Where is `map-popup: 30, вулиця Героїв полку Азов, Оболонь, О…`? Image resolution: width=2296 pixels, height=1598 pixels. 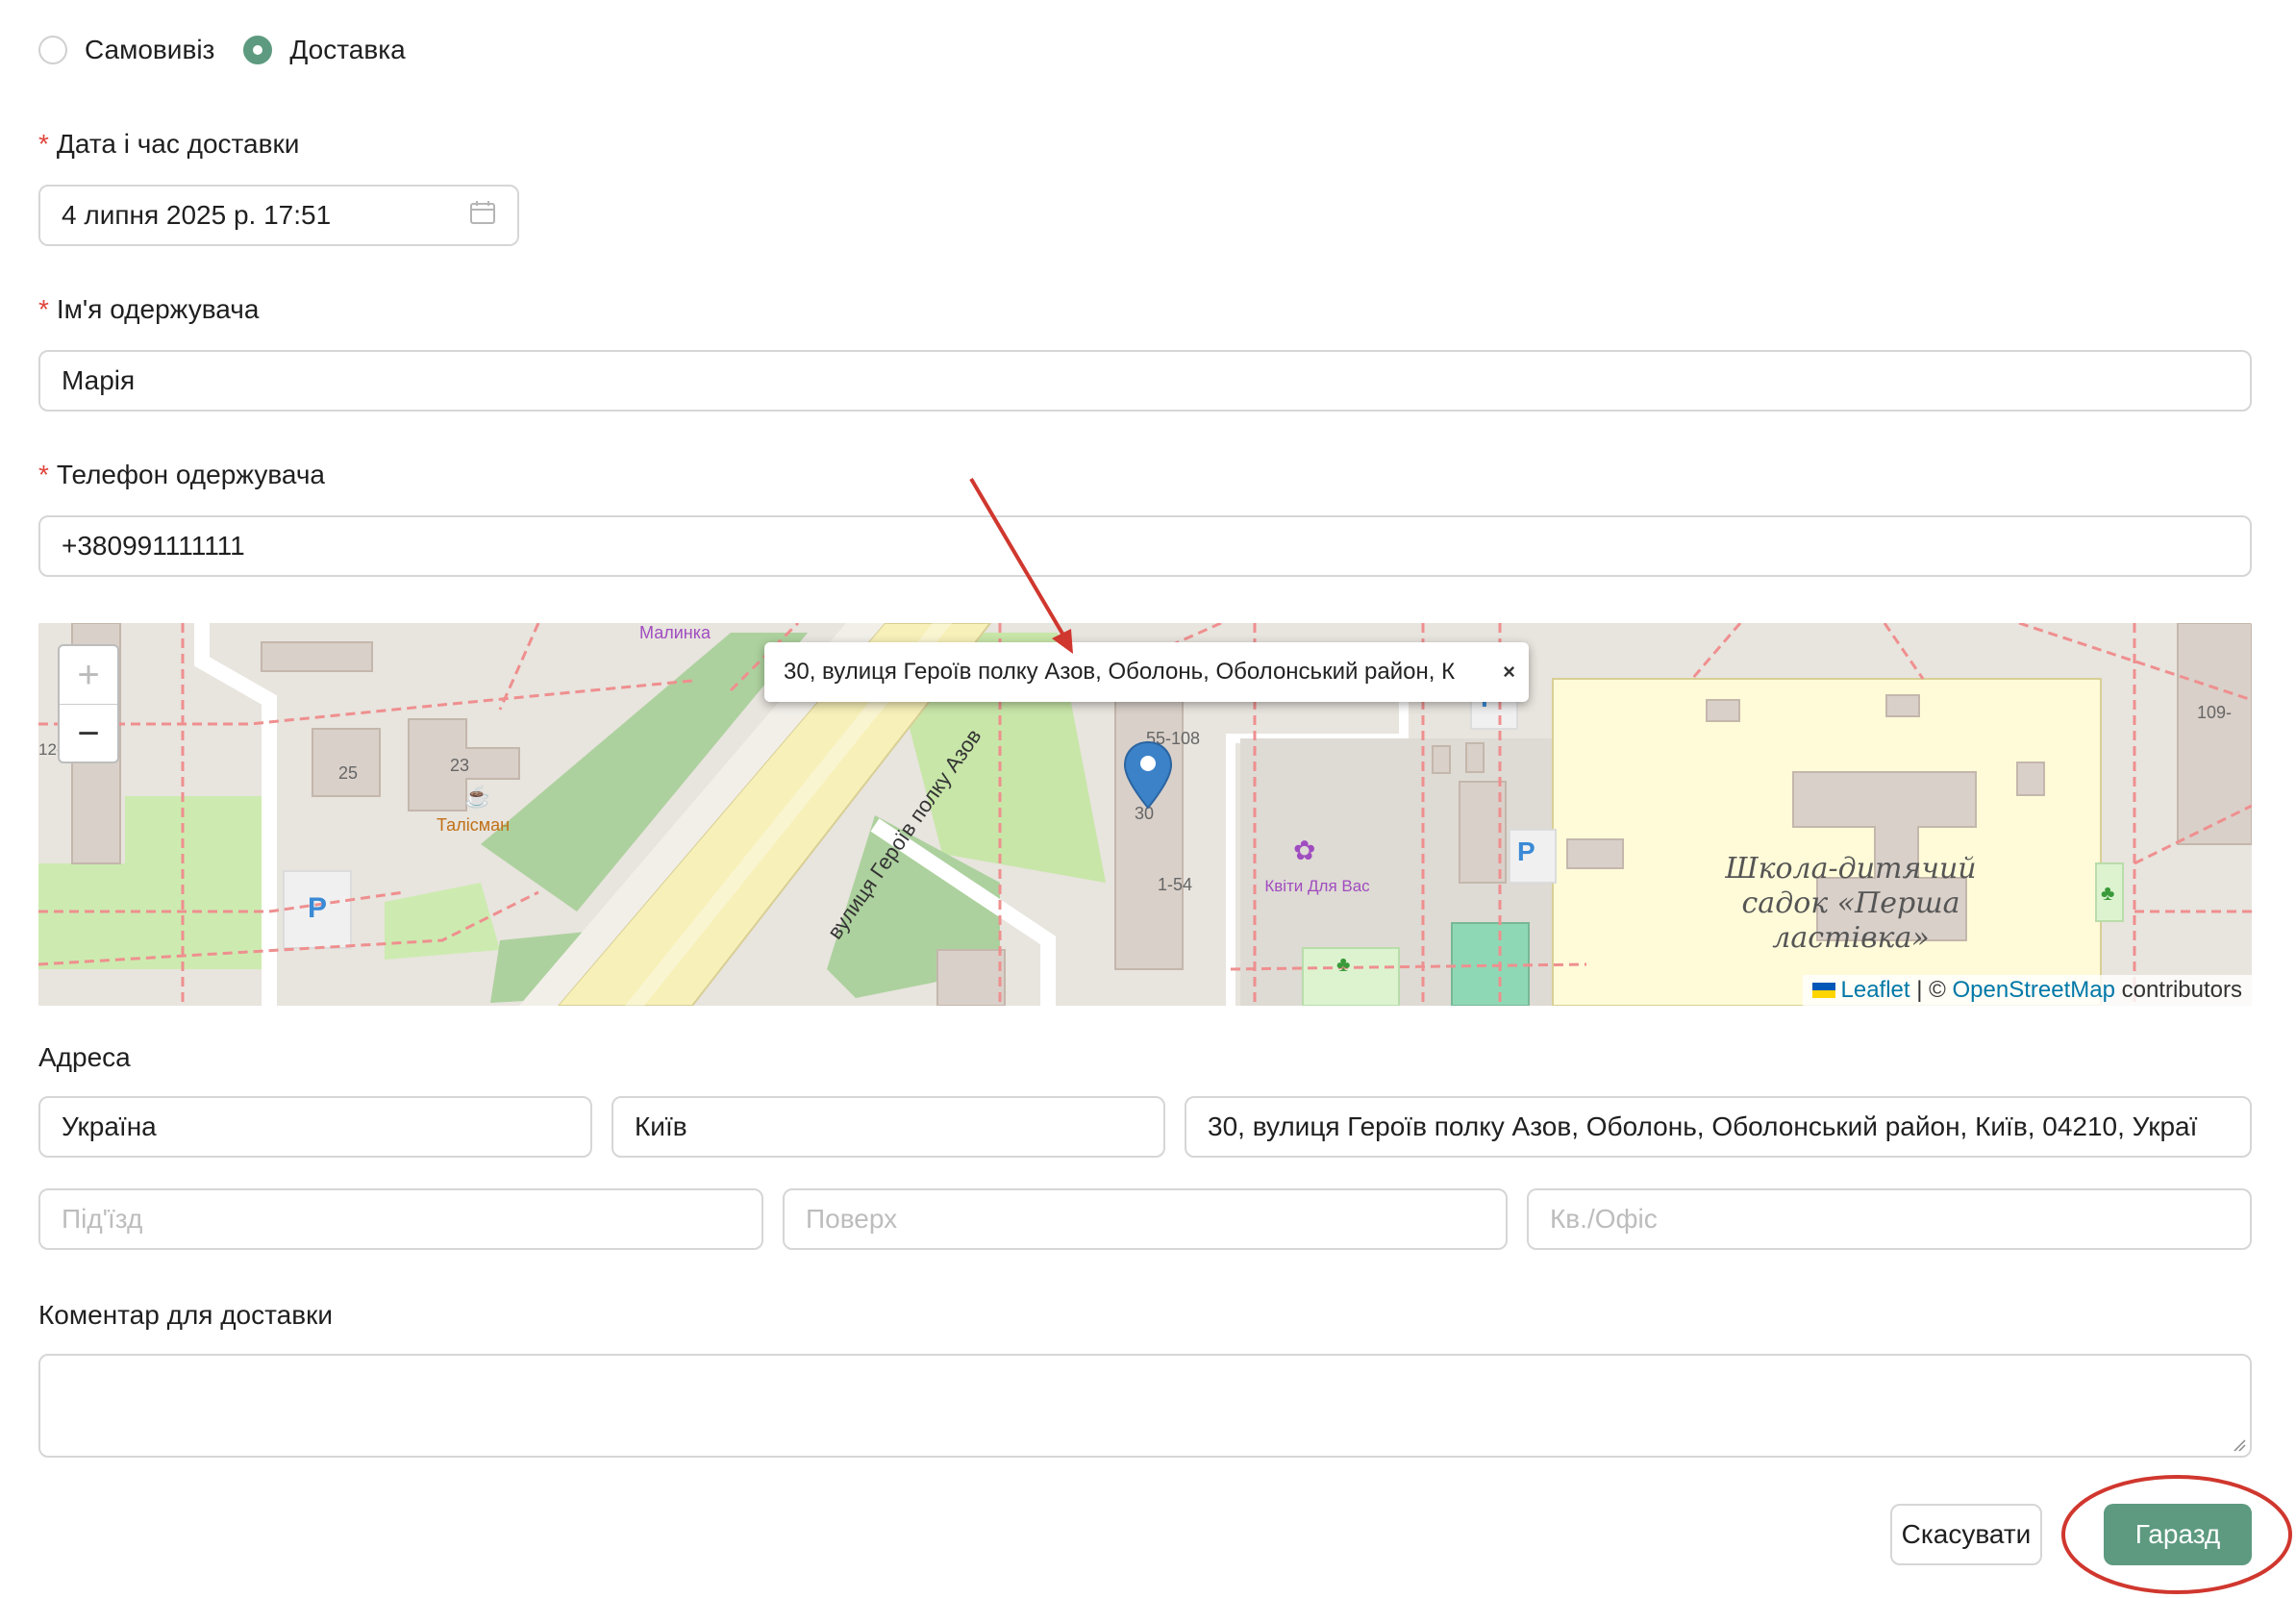
map-popup: 30, вулиця Героїв полку Азов, Оболонь, О… is located at coordinates (1146, 672).